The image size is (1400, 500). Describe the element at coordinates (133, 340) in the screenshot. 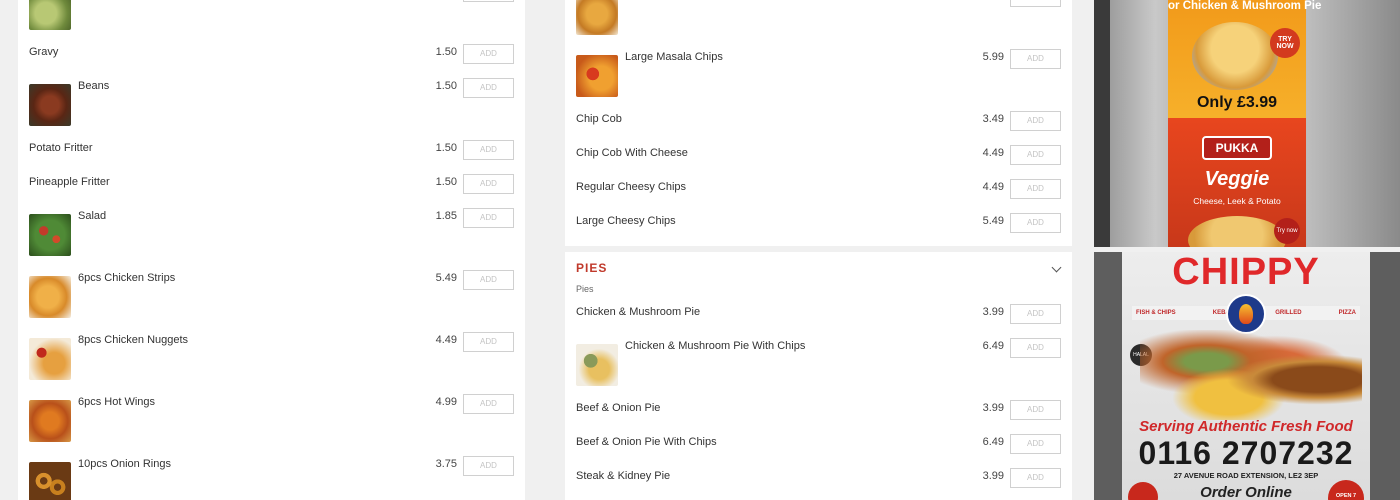

I see `item-name: 8pcs Chicken Nuggets` at that location.